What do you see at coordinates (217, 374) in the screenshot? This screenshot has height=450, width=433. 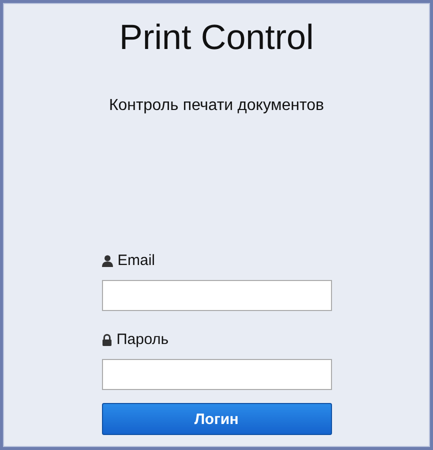 I see `password-field` at bounding box center [217, 374].